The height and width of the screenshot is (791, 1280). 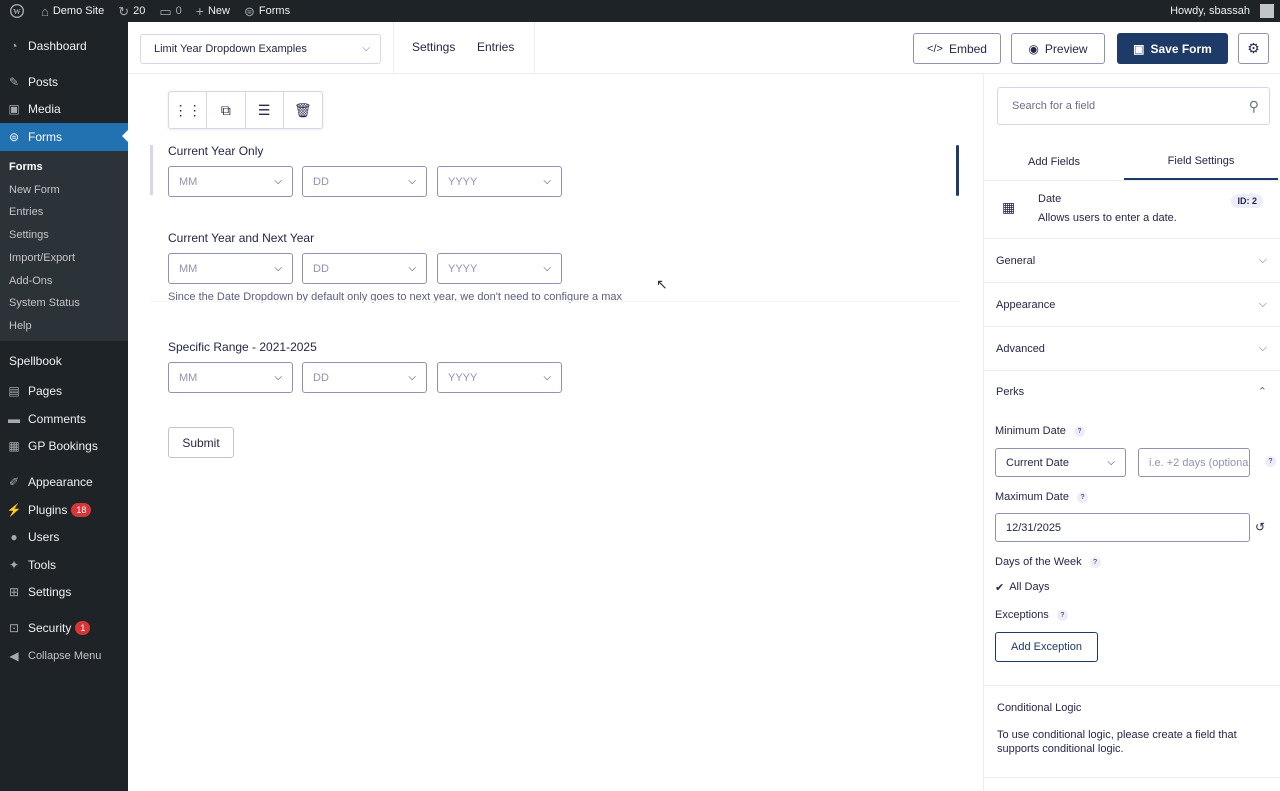 I want to click on embed-button: </> Embed, so click(x=957, y=48).